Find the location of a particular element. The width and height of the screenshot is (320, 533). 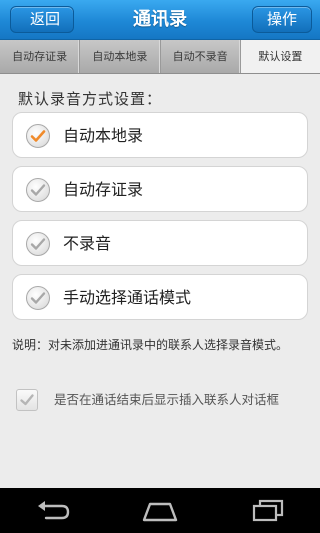

option-label: 手动选择通话模式 is located at coordinates (127, 297).